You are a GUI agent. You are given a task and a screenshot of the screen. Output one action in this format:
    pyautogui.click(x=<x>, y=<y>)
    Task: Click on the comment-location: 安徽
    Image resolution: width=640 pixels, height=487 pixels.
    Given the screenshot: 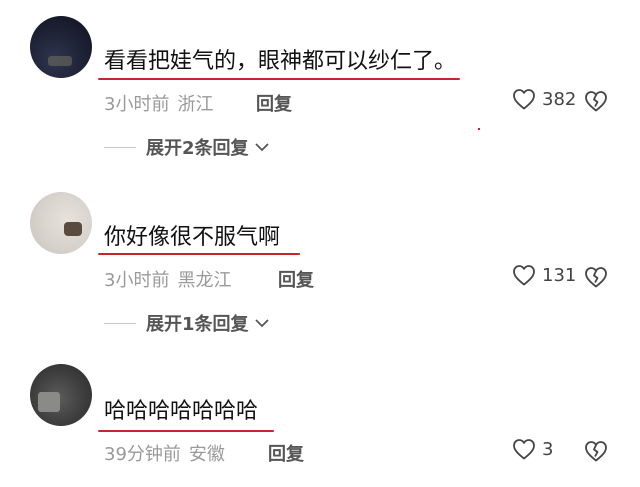 What is the action you would take?
    pyautogui.click(x=206, y=454)
    